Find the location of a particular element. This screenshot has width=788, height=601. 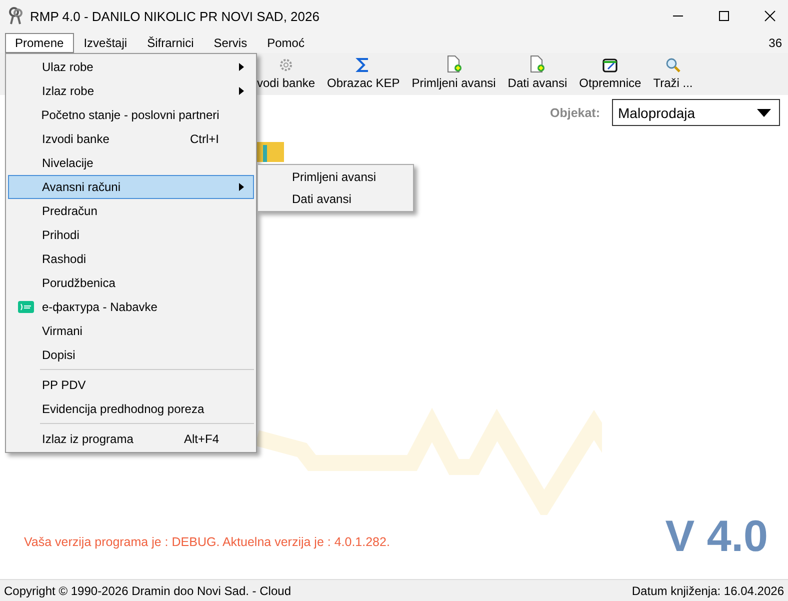

menu-item: Početno stanje - poslovni partneri is located at coordinates (131, 115).